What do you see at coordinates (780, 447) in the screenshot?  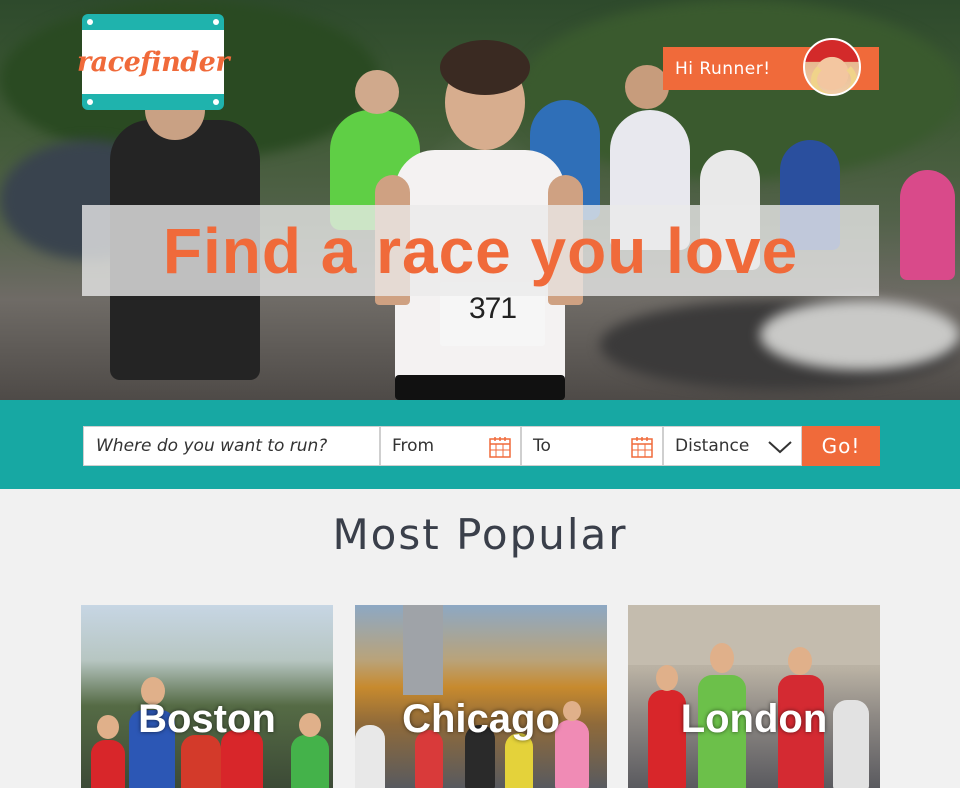 I see `chevron-down-icon` at bounding box center [780, 447].